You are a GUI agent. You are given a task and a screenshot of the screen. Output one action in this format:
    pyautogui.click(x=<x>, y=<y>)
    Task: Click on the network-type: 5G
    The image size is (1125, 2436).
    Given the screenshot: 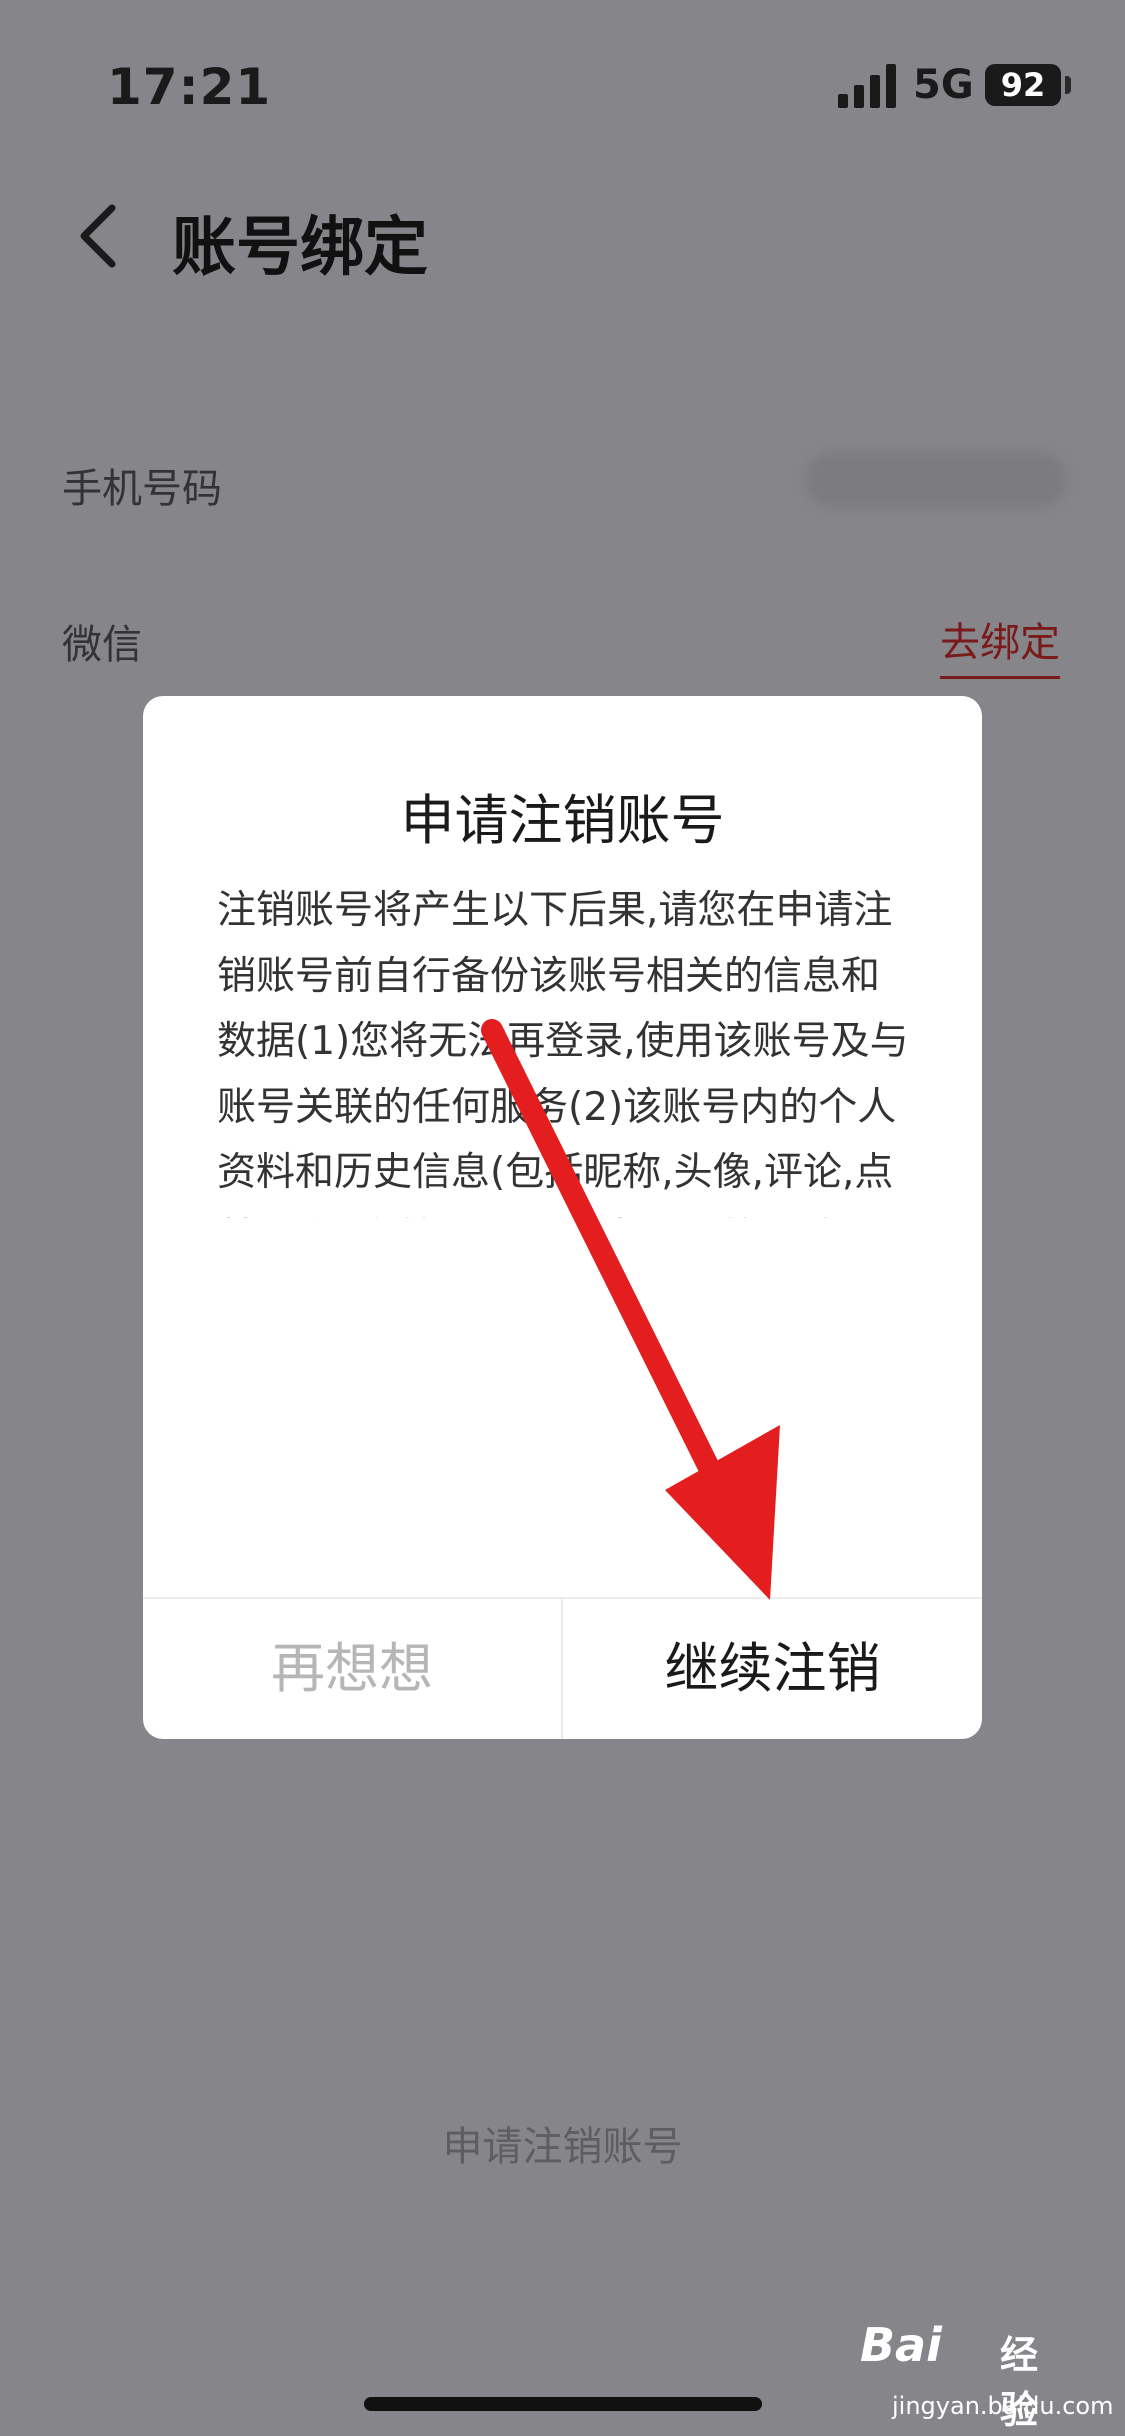 What is the action you would take?
    pyautogui.click(x=943, y=85)
    